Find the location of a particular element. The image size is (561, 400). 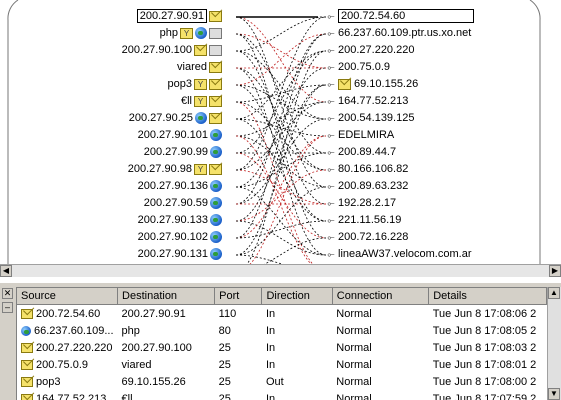

cell-details-text: Tue Jun 8 17:08:00 2 is located at coordinates (484, 381).